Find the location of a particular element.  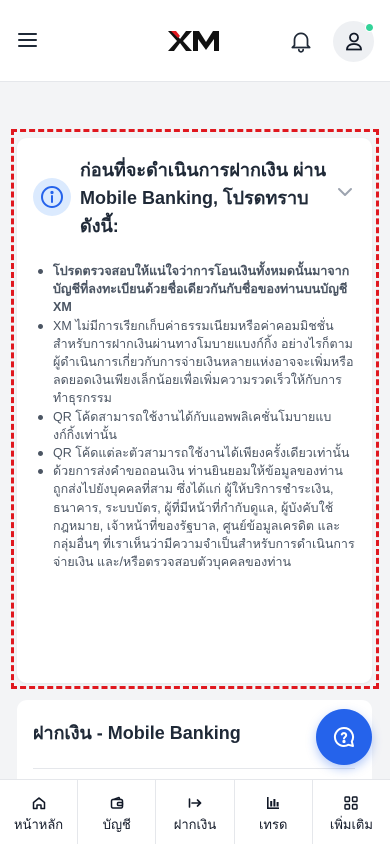

grid-icon is located at coordinates (351, 803).